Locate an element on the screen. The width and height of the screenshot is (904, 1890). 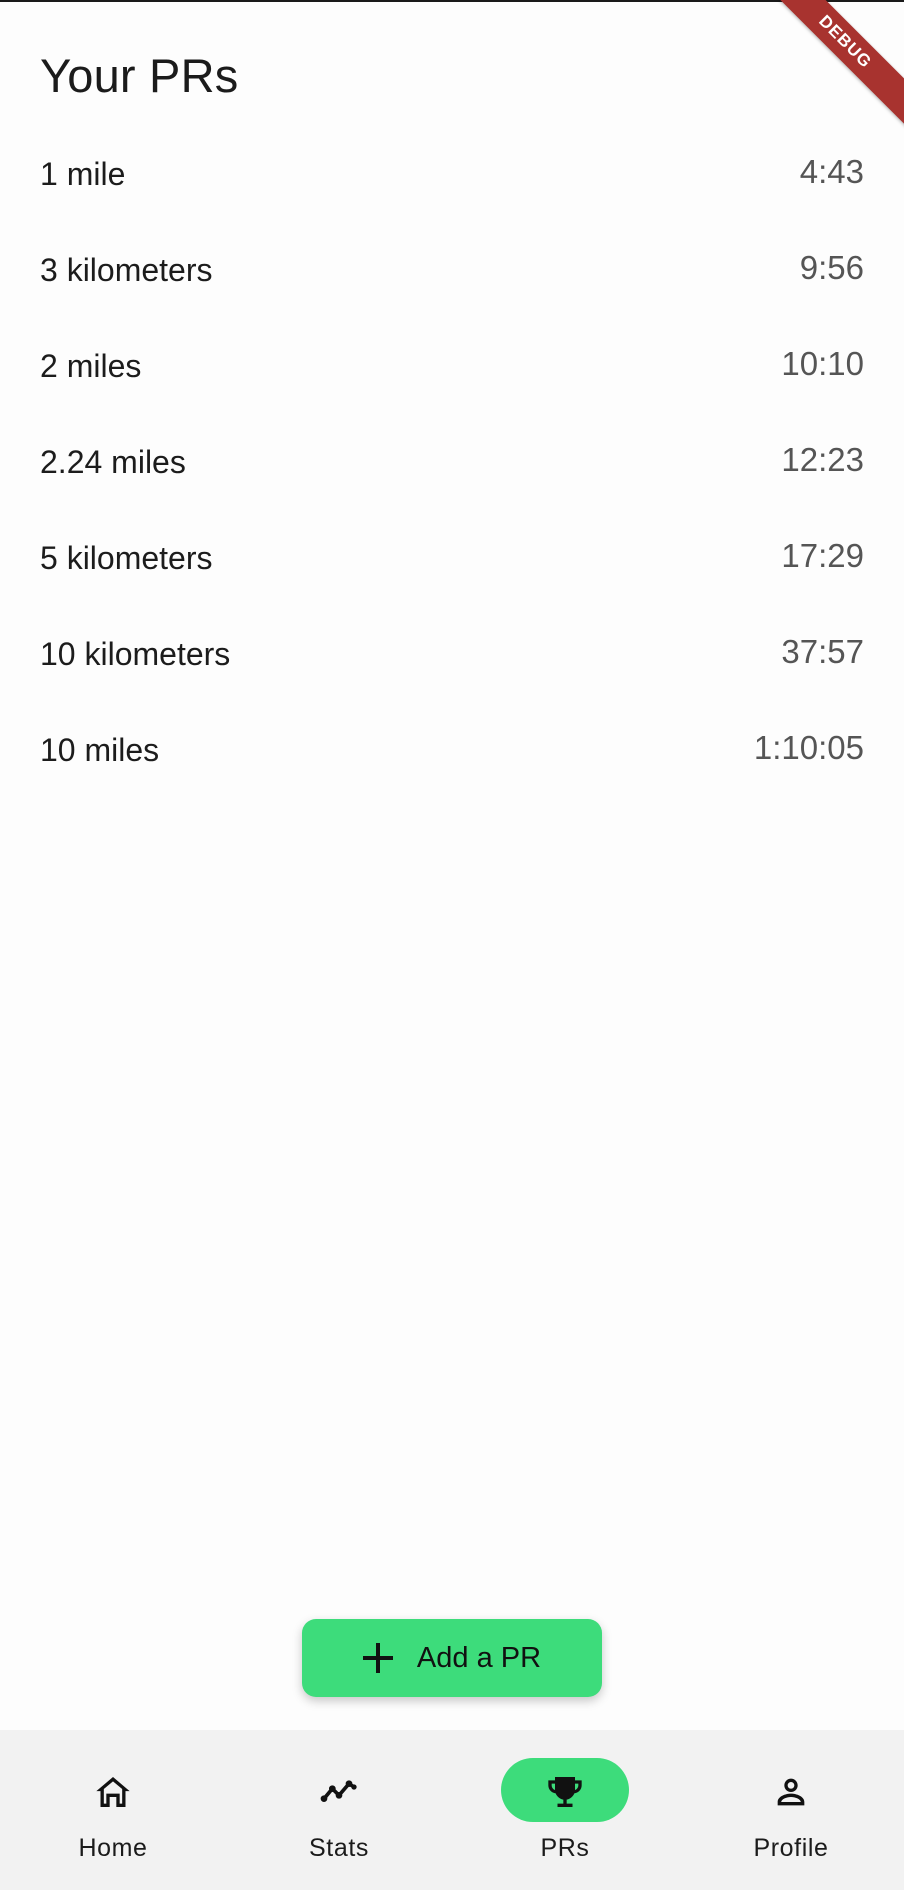
top-border is located at coordinates (452, 1).